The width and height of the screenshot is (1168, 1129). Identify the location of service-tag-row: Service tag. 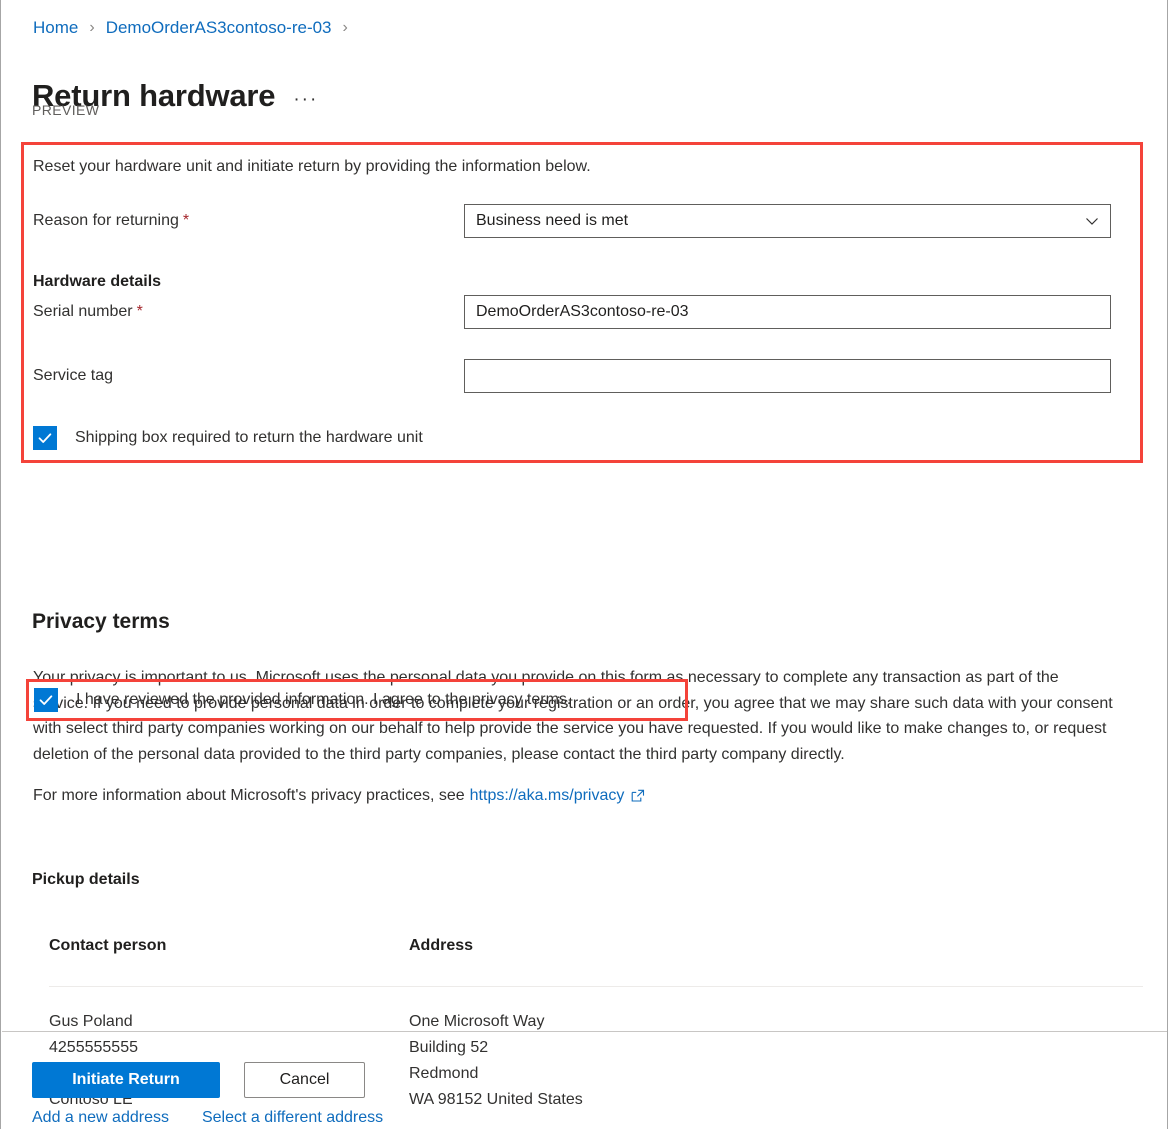
(588, 376).